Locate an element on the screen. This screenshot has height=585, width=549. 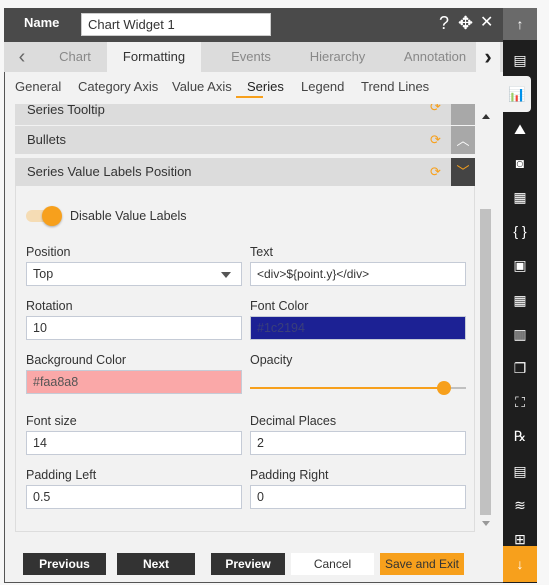
section-series-value-labels-position: Series Value Labels Position is located at coordinates (233, 172).